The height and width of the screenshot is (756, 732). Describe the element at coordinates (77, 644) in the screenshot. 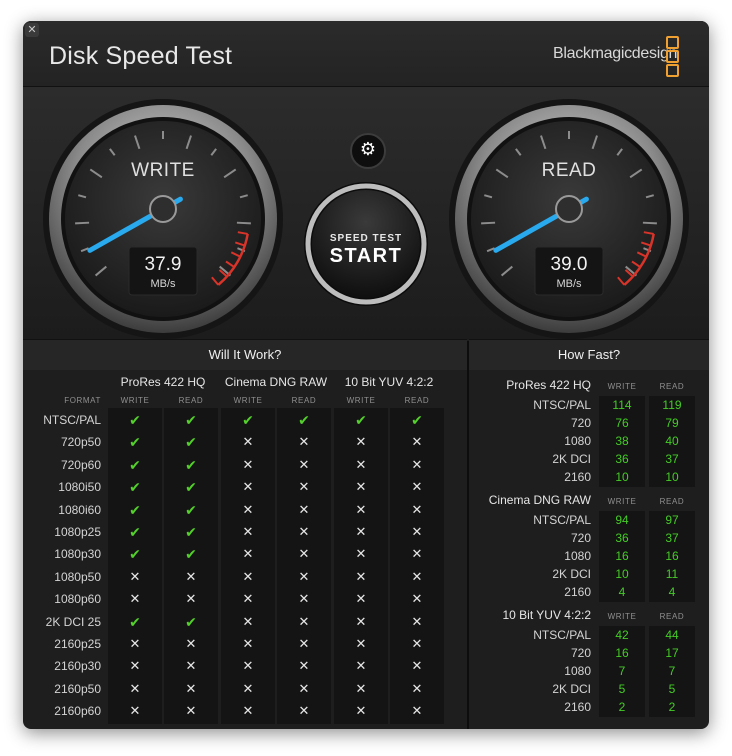

I see `format-row-label: 2160p25` at that location.